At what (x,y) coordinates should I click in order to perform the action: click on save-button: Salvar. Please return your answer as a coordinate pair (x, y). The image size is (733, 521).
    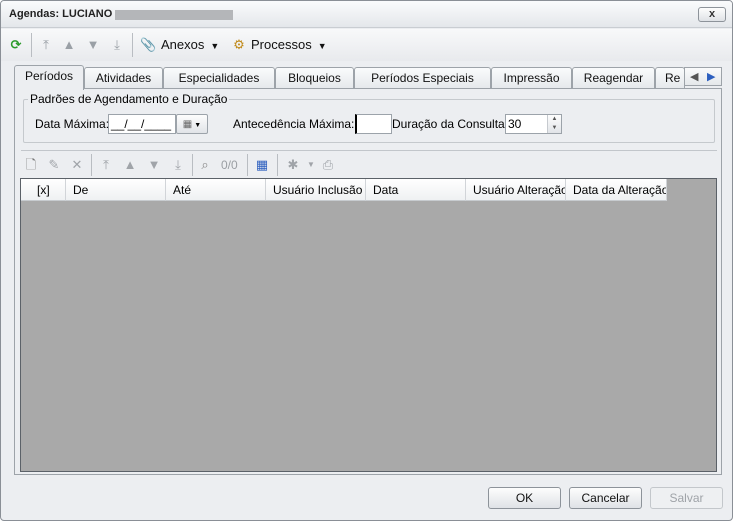
    Looking at the image, I should click on (686, 498).